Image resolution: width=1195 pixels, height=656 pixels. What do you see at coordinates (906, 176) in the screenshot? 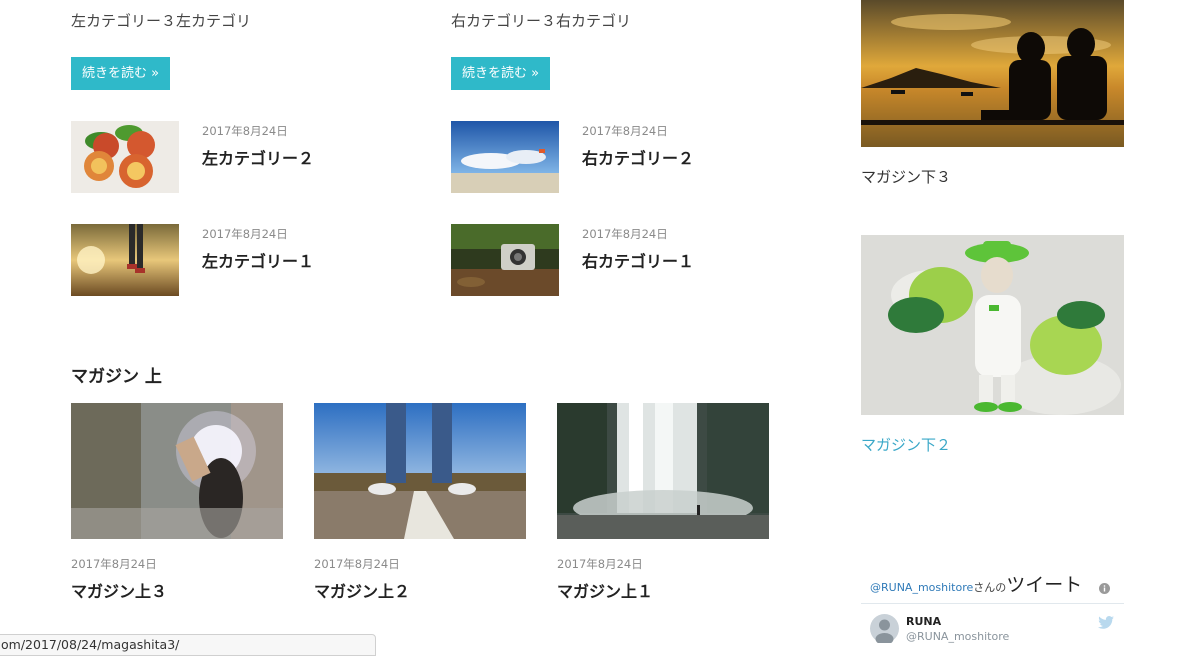
I see `sidebar-caption-1: マガジン下３` at bounding box center [906, 176].